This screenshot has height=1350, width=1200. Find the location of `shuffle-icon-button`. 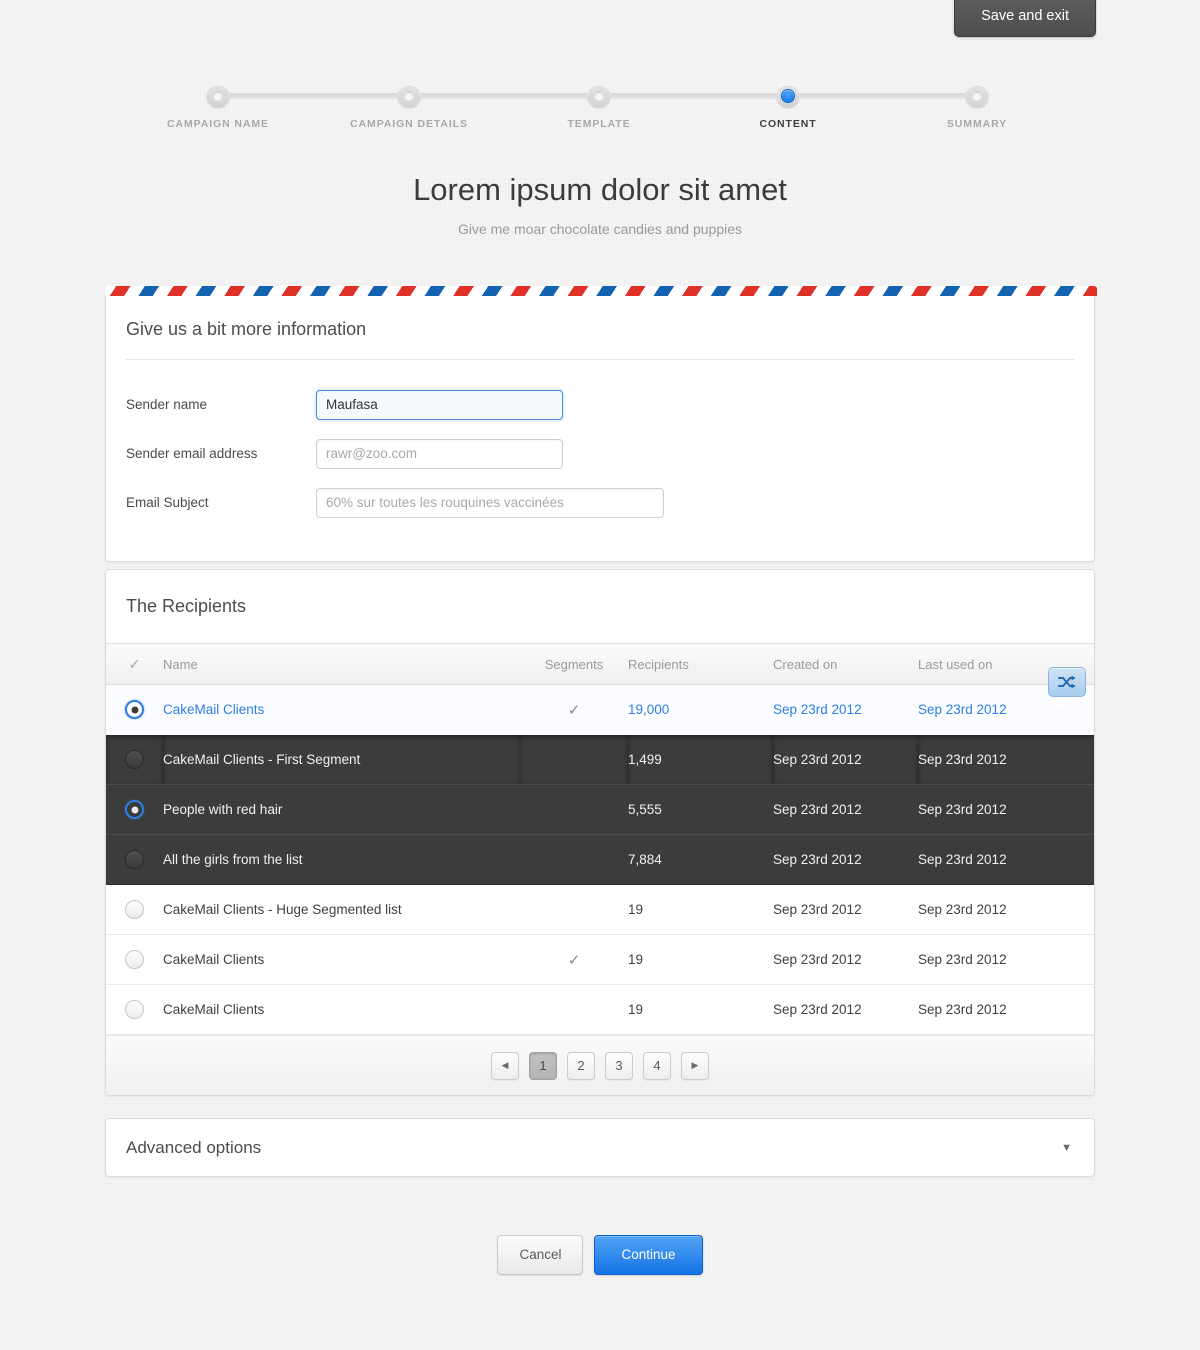

shuffle-icon-button is located at coordinates (1067, 682).